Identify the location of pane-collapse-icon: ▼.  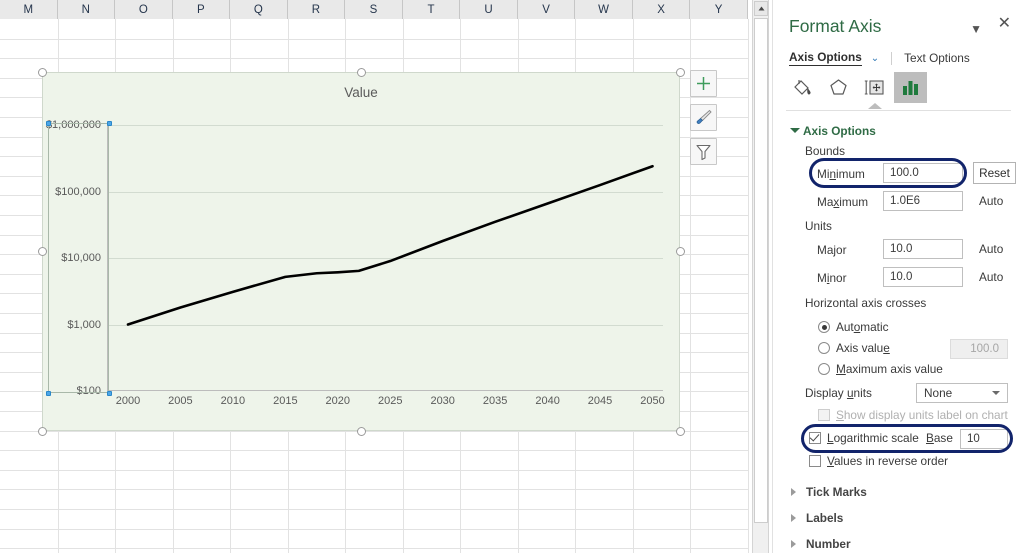
(976, 29).